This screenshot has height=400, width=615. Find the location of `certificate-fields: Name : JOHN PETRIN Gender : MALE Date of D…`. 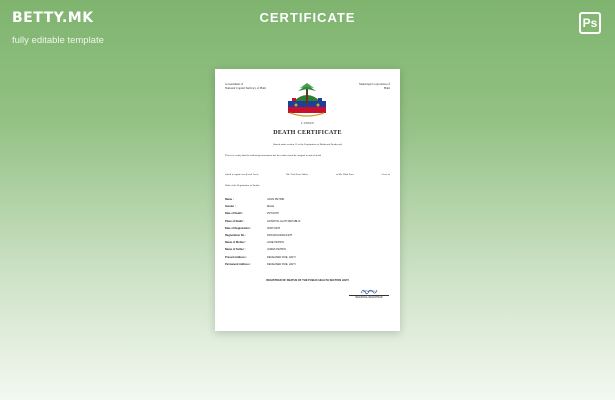

certificate-fields: Name : JOHN PETRIN Gender : MALE Date of D… is located at coordinates (263, 232).